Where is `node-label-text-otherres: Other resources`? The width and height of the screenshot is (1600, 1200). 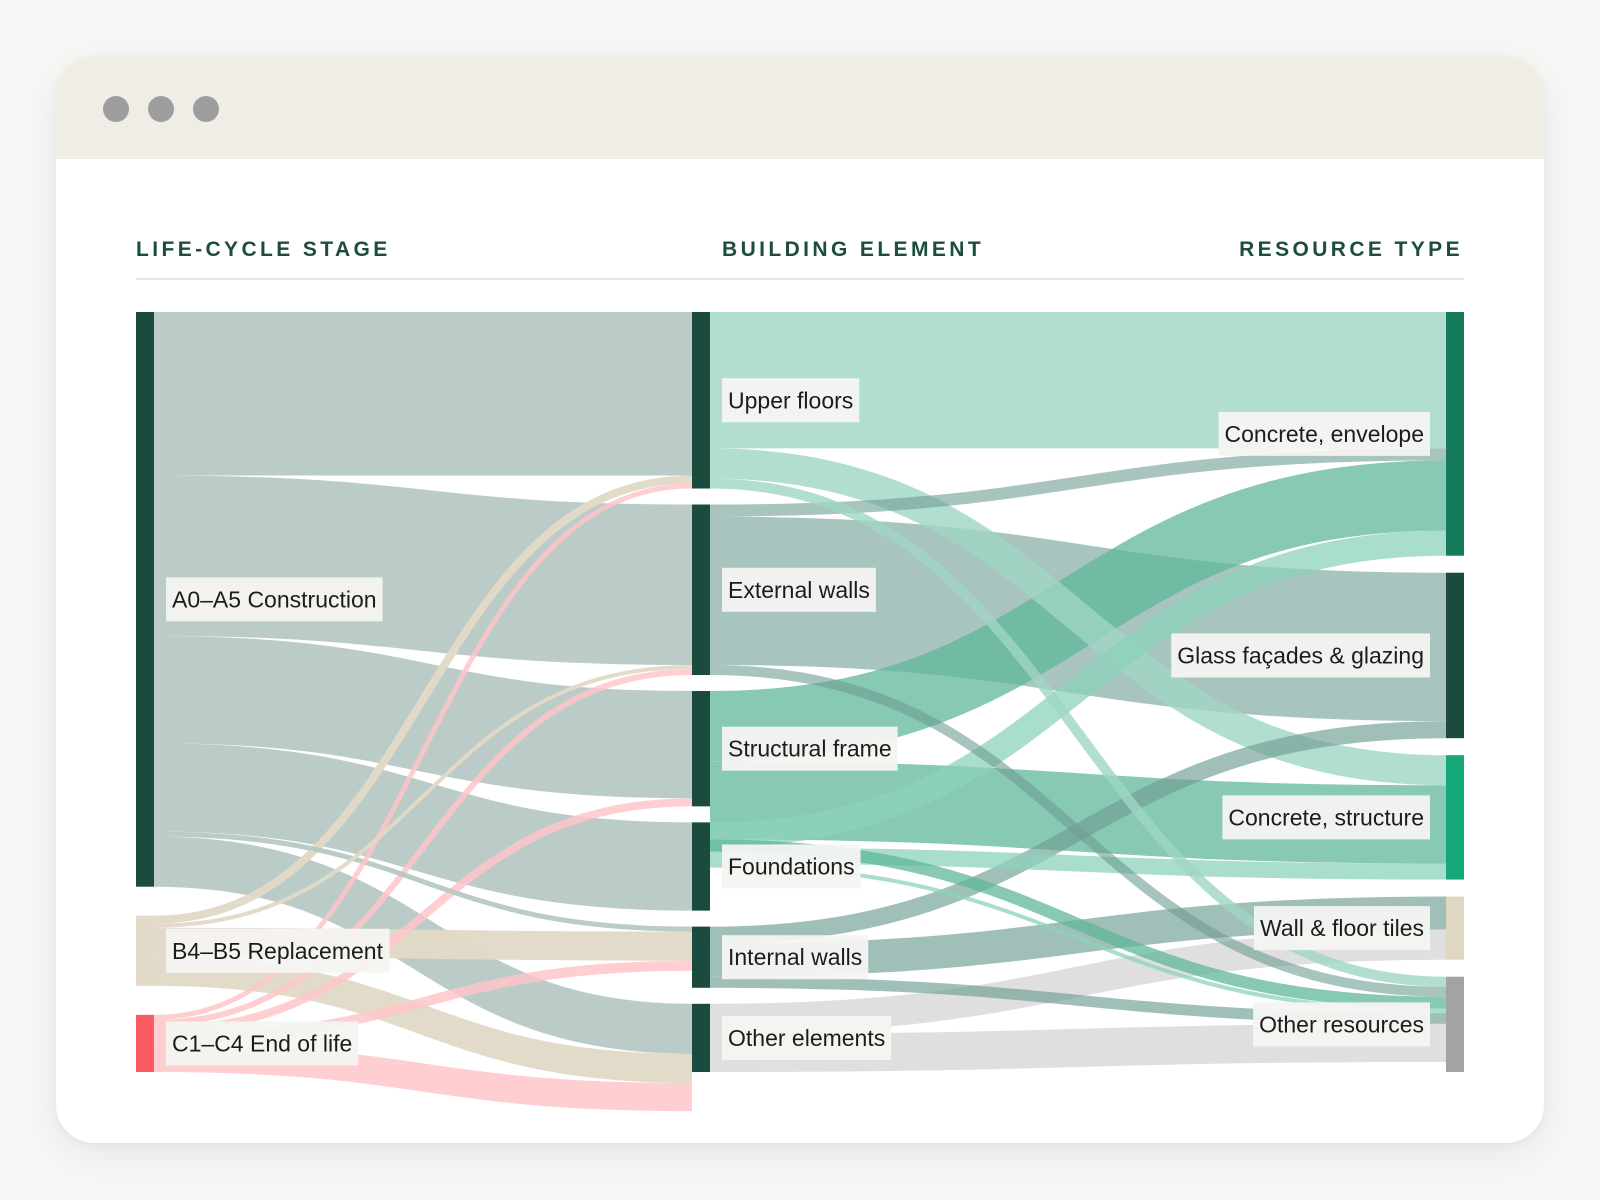
node-label-text-otherres: Other resources is located at coordinates (1341, 1024).